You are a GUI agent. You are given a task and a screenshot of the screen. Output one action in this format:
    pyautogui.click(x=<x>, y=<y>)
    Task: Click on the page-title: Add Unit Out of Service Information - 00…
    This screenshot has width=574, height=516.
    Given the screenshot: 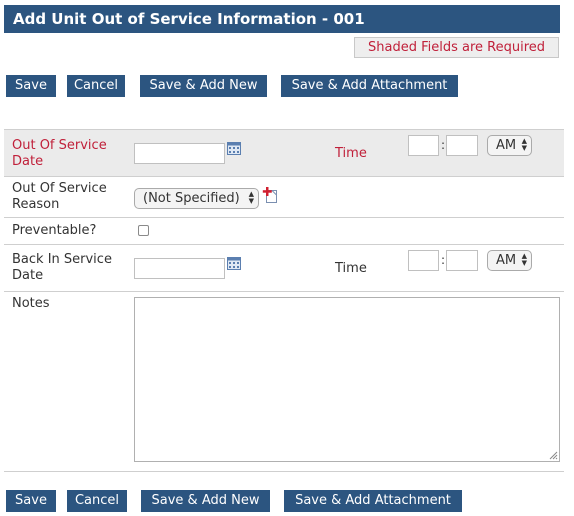 What is the action you would take?
    pyautogui.click(x=282, y=19)
    